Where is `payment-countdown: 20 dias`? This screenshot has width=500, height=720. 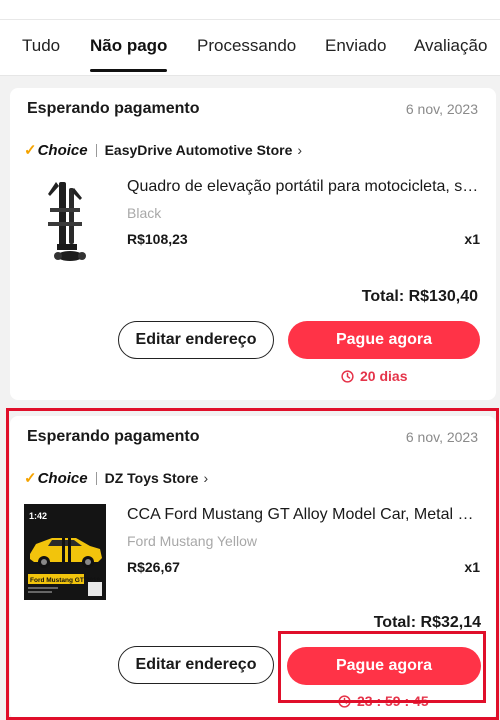 payment-countdown: 20 dias is located at coordinates (374, 376).